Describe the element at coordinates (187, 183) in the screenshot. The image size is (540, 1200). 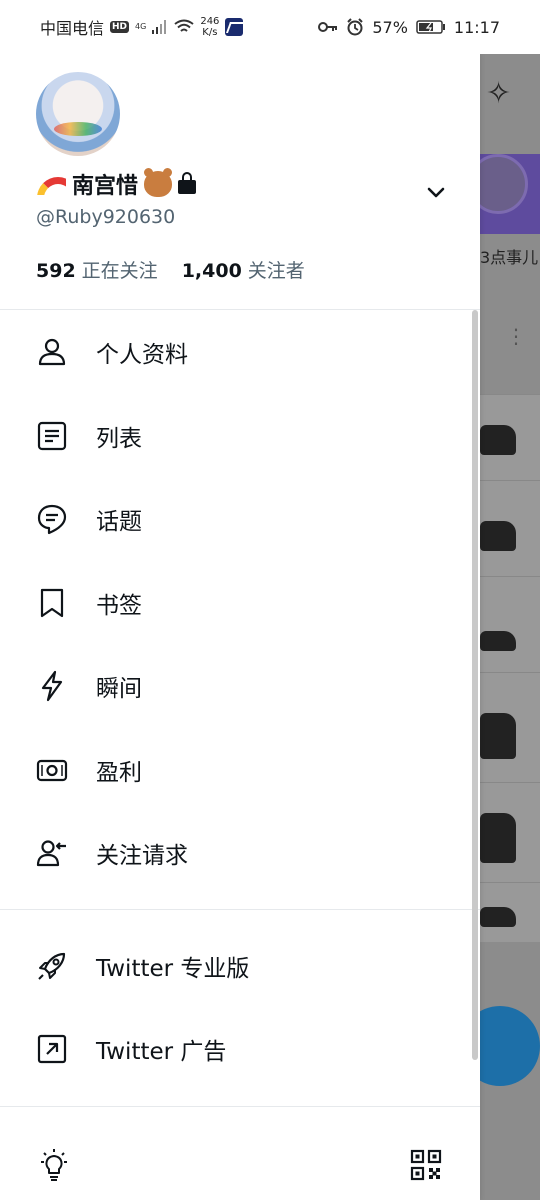
I see `lock-icon` at that location.